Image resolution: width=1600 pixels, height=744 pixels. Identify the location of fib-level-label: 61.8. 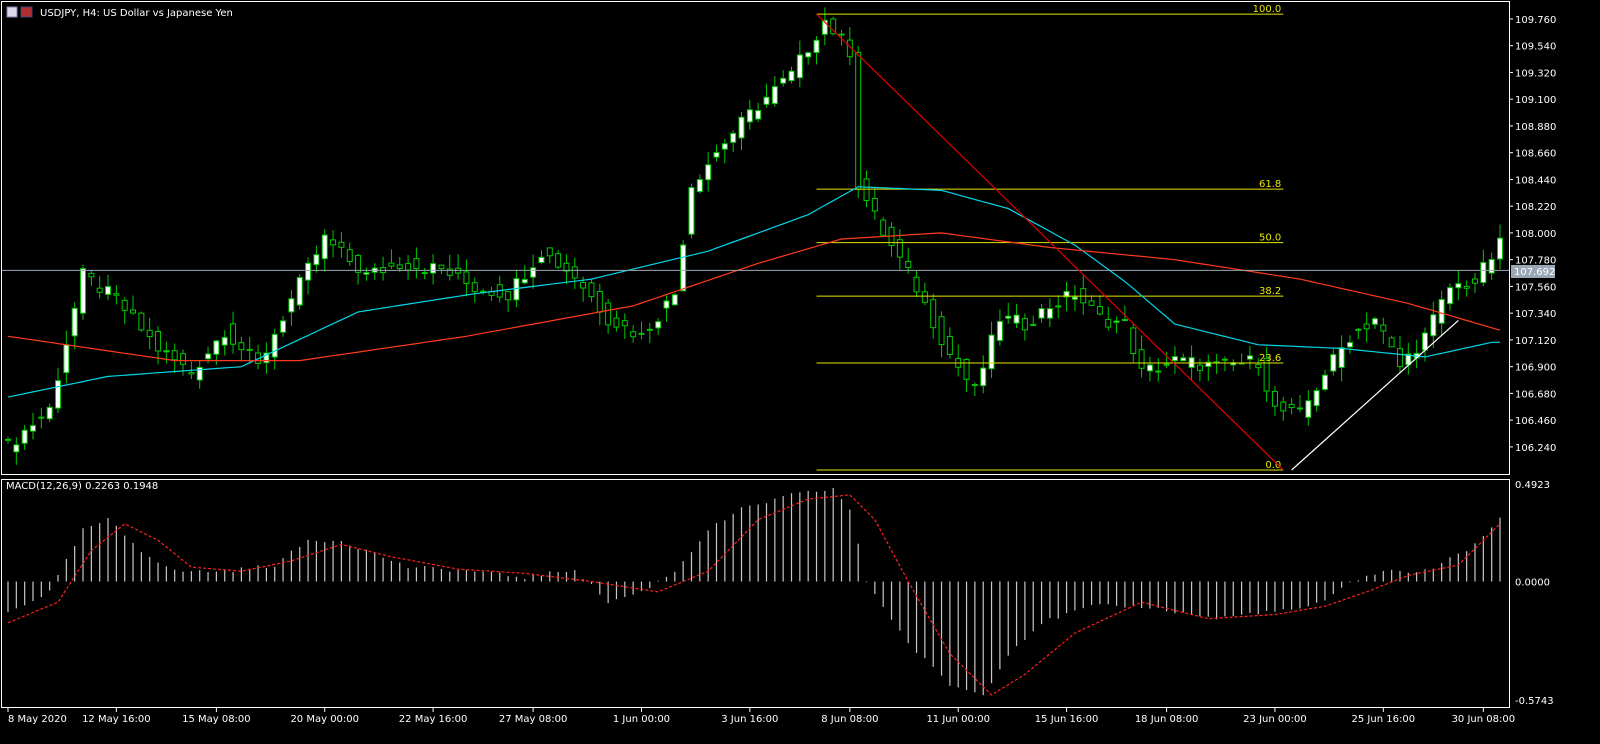
(1270, 184).